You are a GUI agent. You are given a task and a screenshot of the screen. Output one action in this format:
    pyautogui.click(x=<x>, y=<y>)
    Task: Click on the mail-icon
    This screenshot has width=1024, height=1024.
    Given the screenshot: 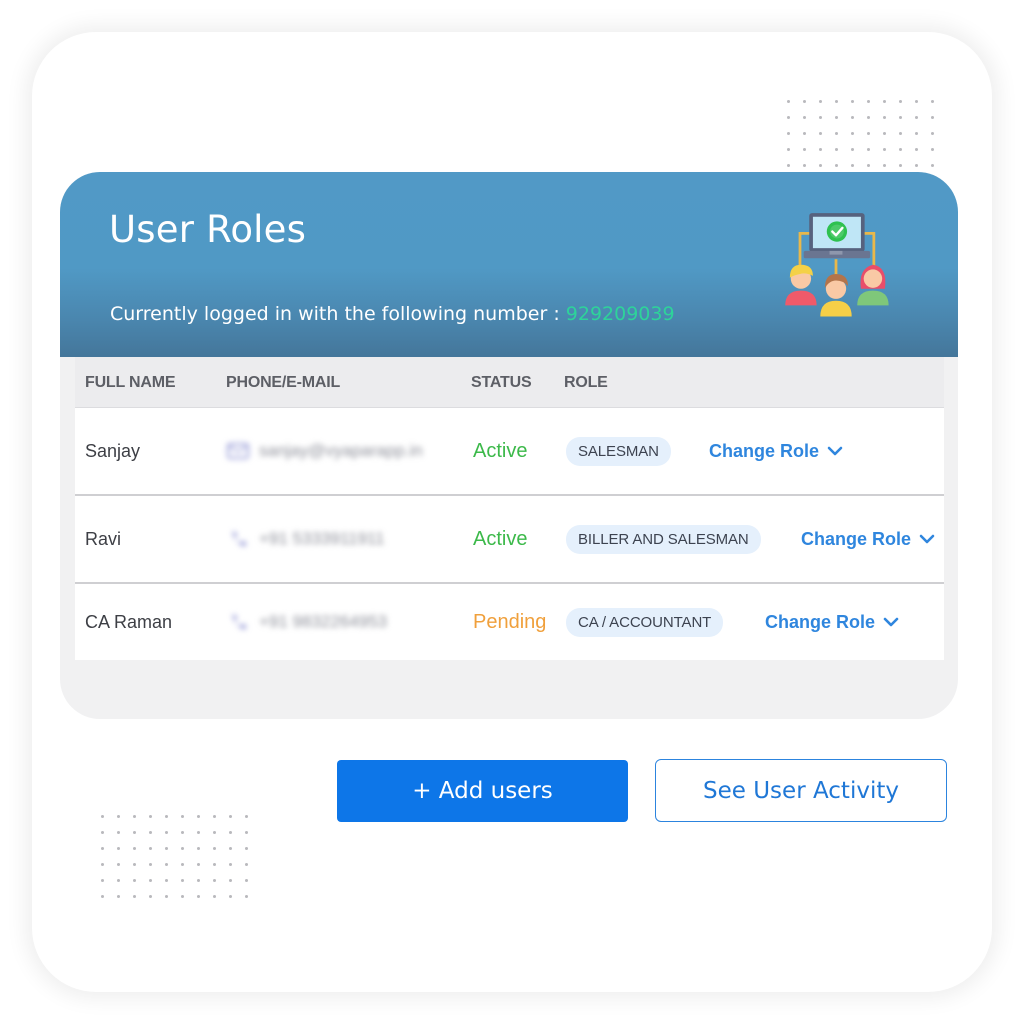 What is the action you would take?
    pyautogui.click(x=238, y=451)
    